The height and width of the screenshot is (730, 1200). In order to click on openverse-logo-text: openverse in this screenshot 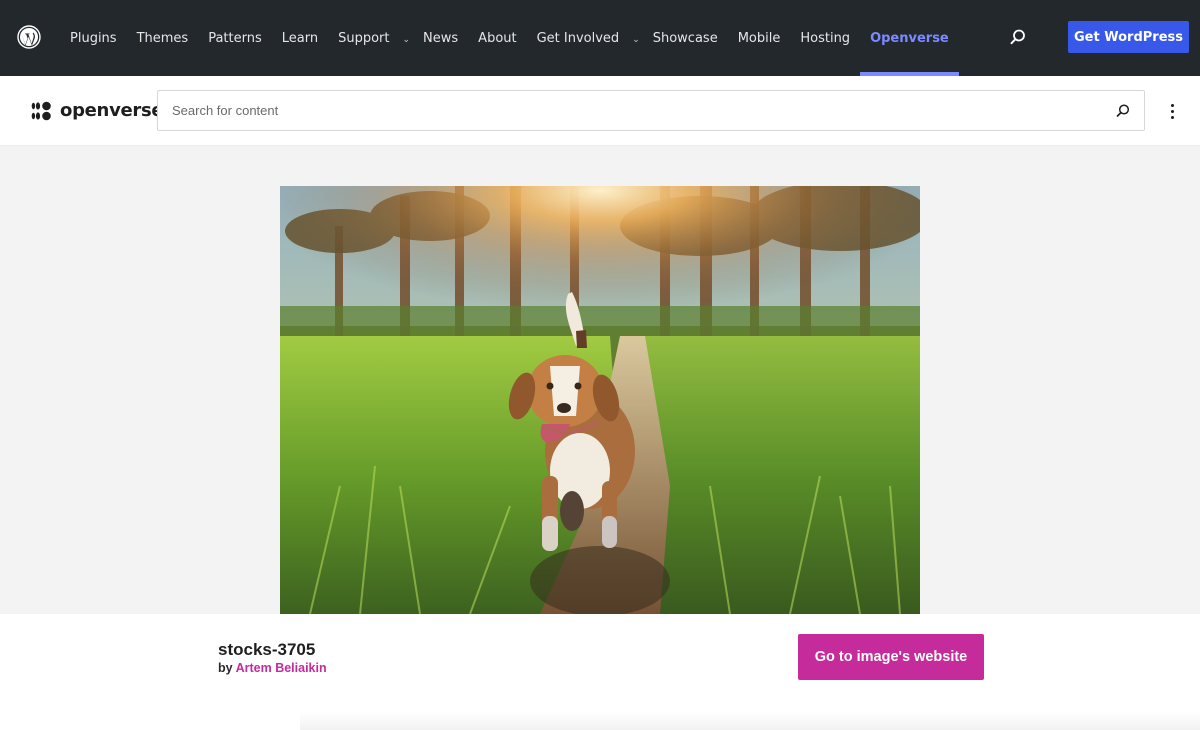, I will do `click(112, 110)`.